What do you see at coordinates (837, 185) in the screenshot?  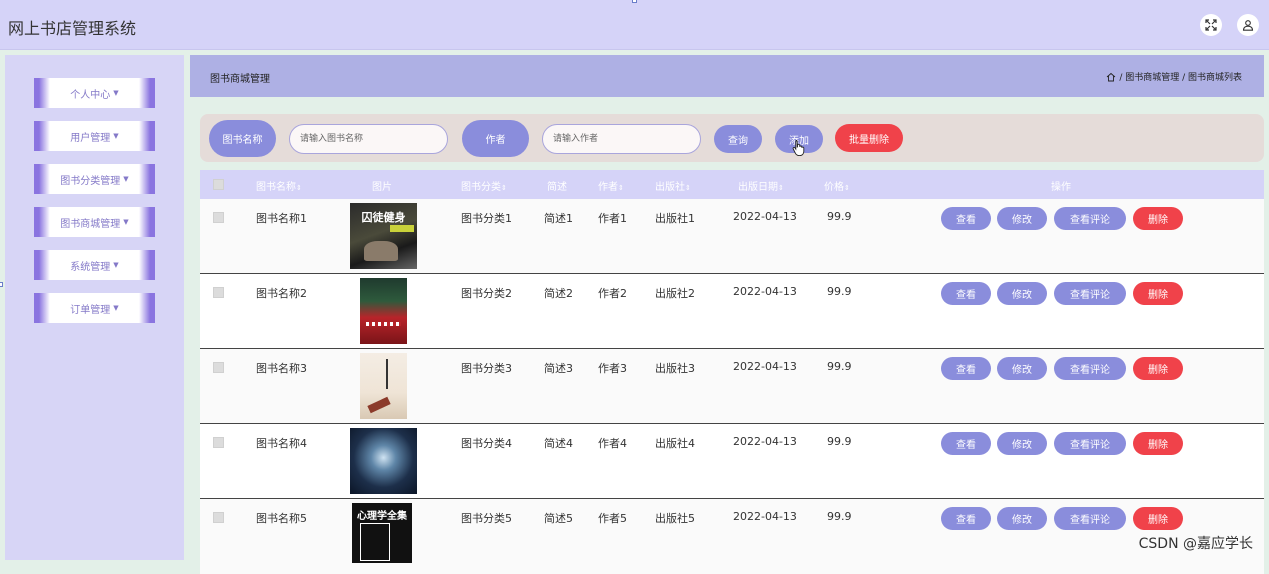 I see `col-header-price: 价格⇕` at bounding box center [837, 185].